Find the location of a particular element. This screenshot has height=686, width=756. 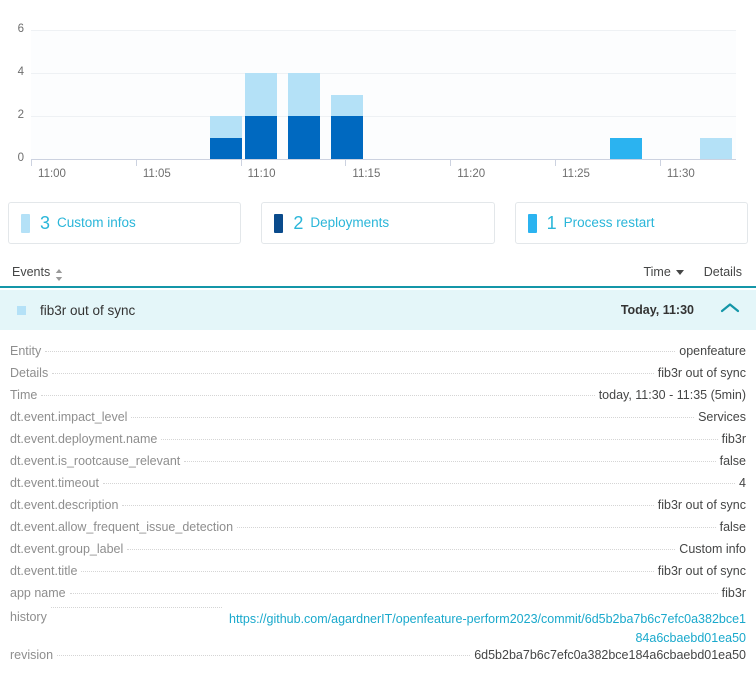

legend-count: 1 is located at coordinates (551, 223).